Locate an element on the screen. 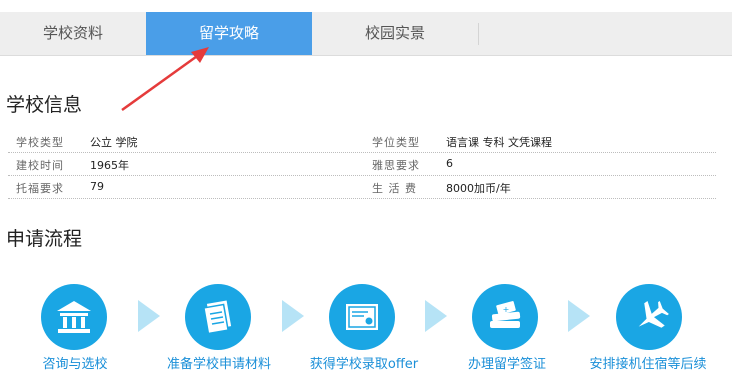  info-value: 公立 学院 is located at coordinates (114, 142).